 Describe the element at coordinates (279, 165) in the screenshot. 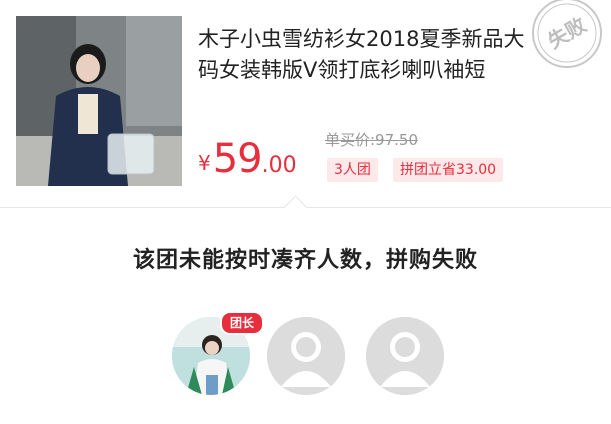

I see `price-decimal: .00` at that location.